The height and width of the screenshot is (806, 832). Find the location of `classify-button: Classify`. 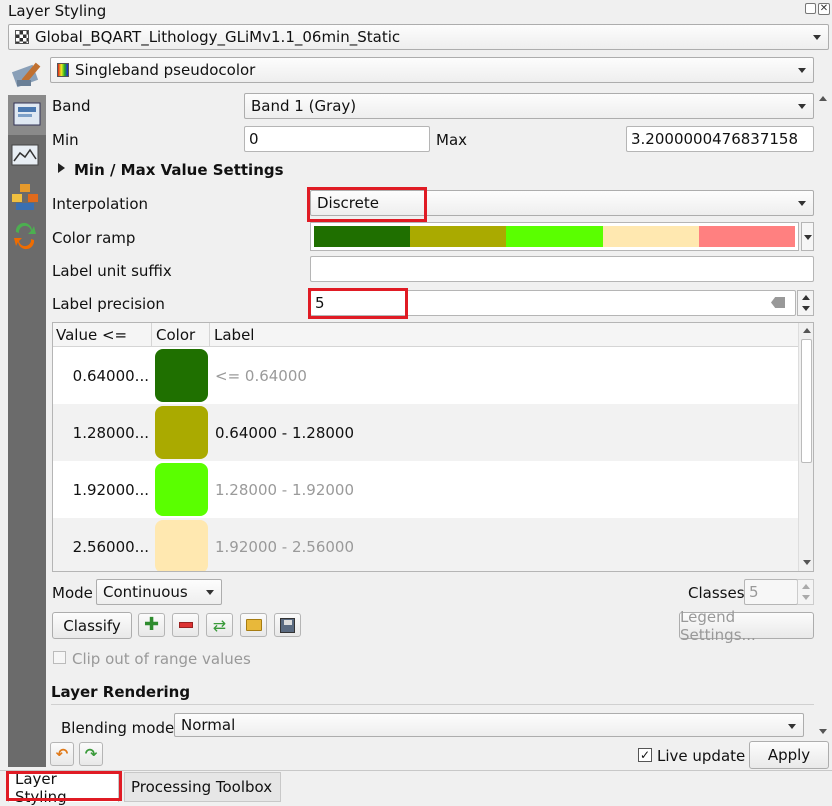

classify-button: Classify is located at coordinates (92, 625).